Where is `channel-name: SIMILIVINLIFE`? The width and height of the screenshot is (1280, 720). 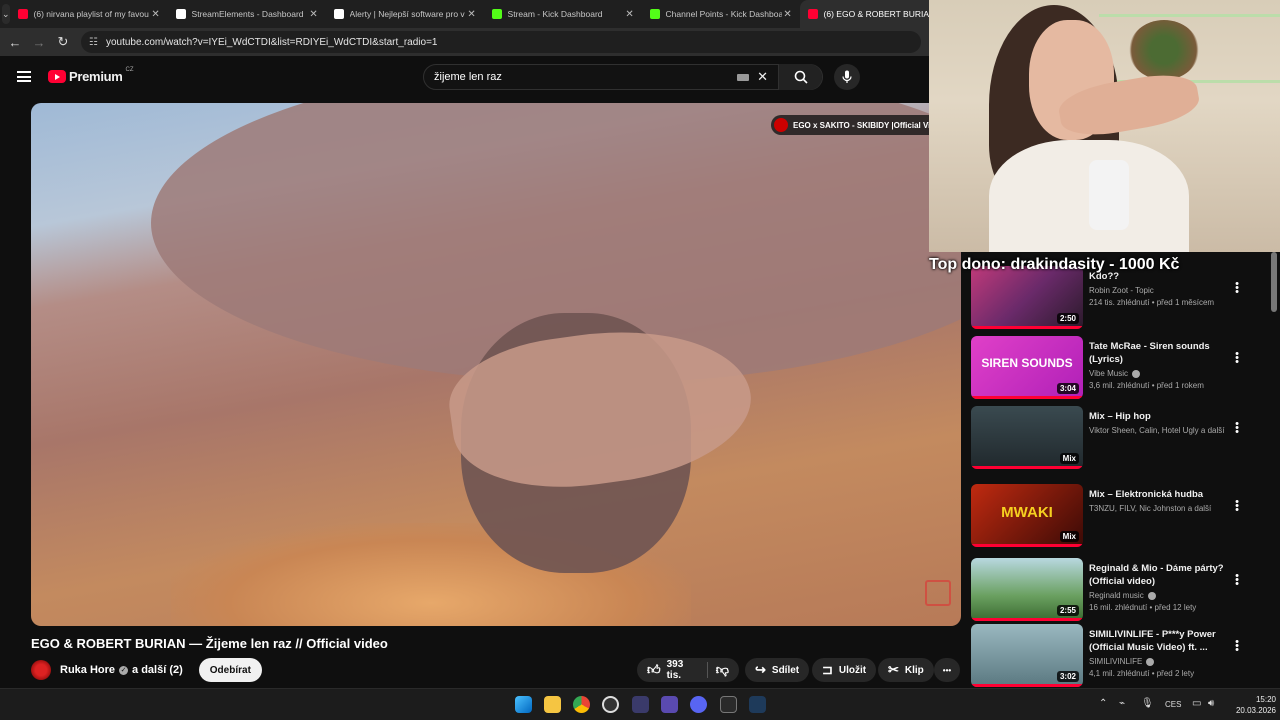 channel-name: SIMILIVINLIFE is located at coordinates (1115, 661).